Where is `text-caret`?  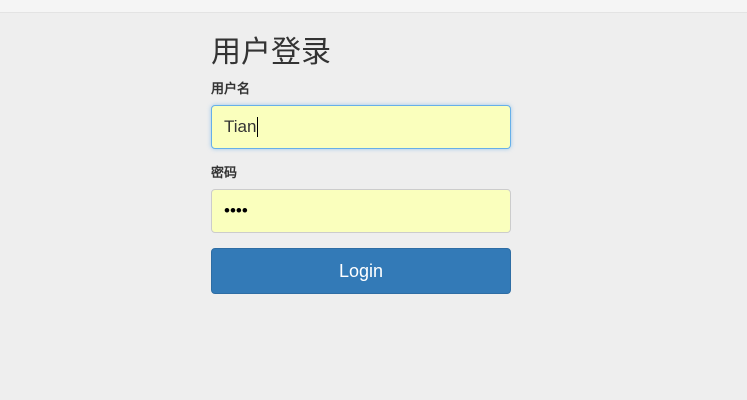
text-caret is located at coordinates (258, 127).